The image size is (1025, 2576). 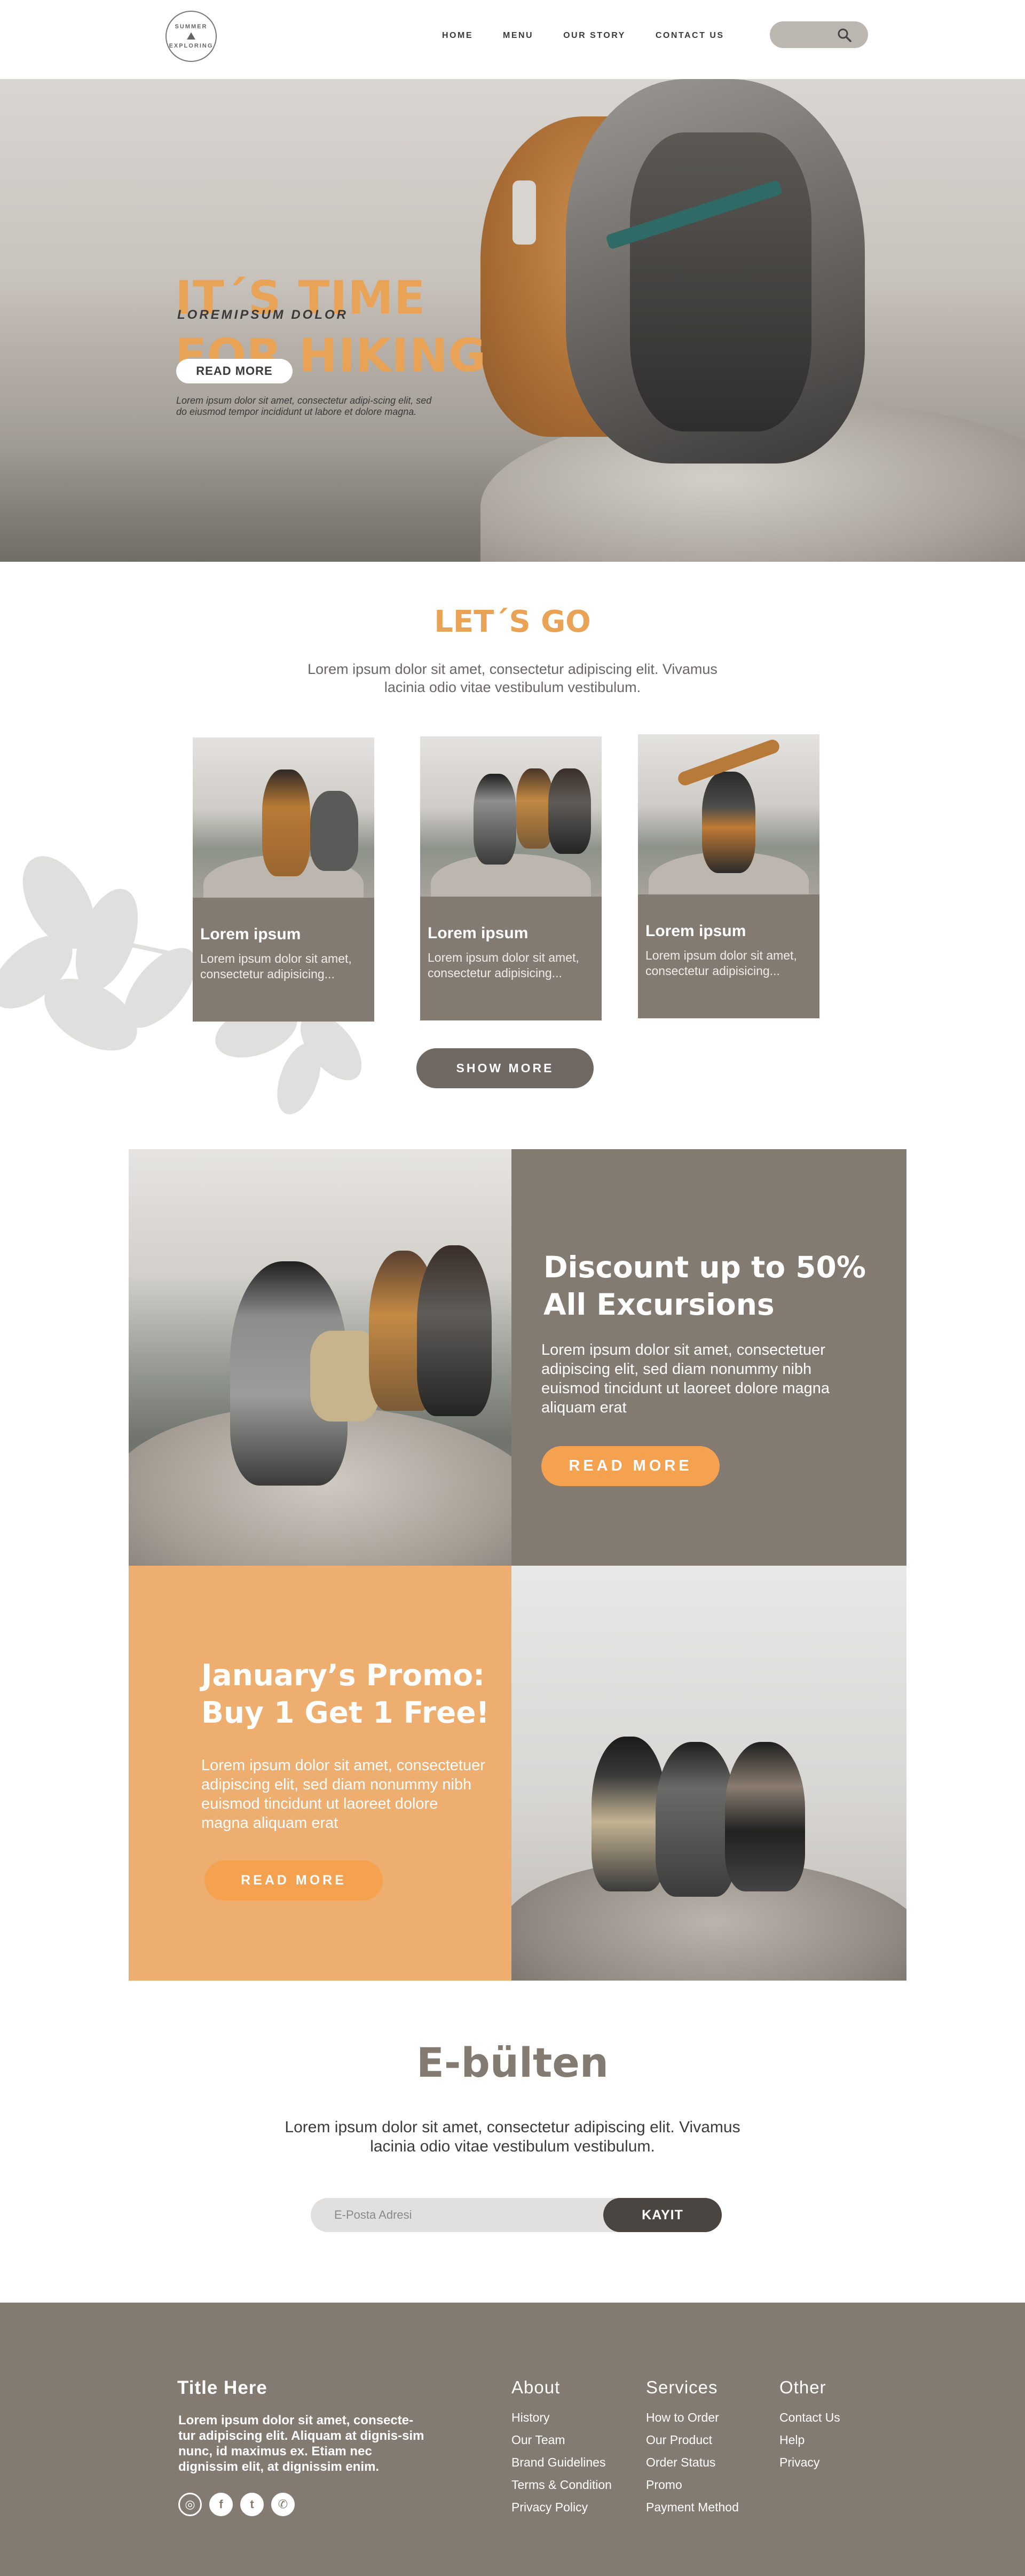 What do you see at coordinates (692, 2417) in the screenshot?
I see `footer-link-how-to-order: How to Order` at bounding box center [692, 2417].